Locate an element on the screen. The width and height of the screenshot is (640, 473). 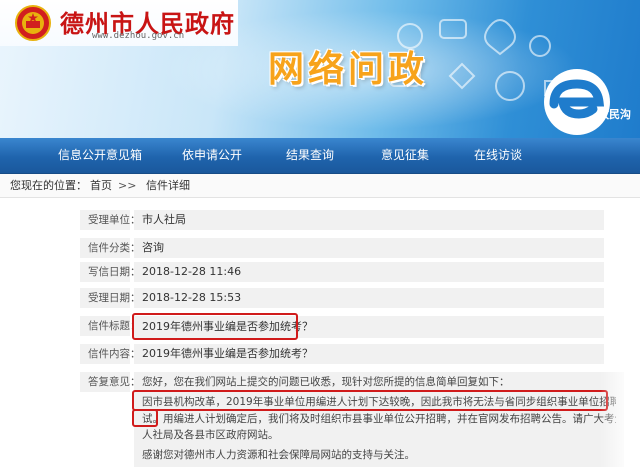
site-url: www.dezhou.gov.cn is located at coordinates (138, 36).